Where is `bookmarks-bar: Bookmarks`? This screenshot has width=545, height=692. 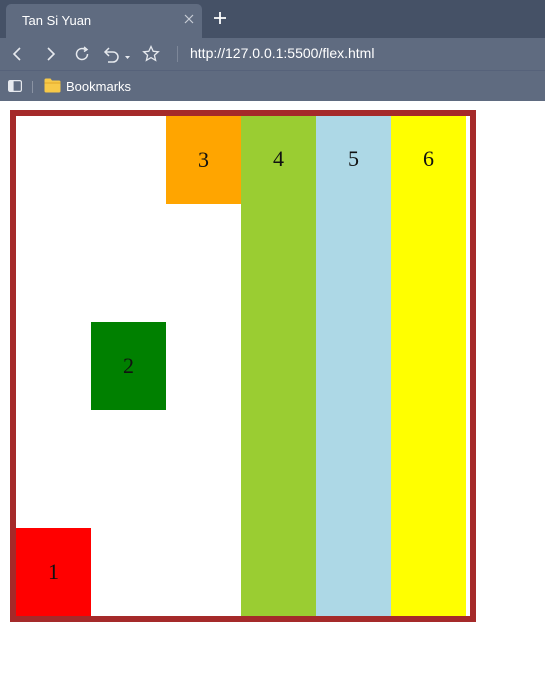 bookmarks-bar: Bookmarks is located at coordinates (272, 85).